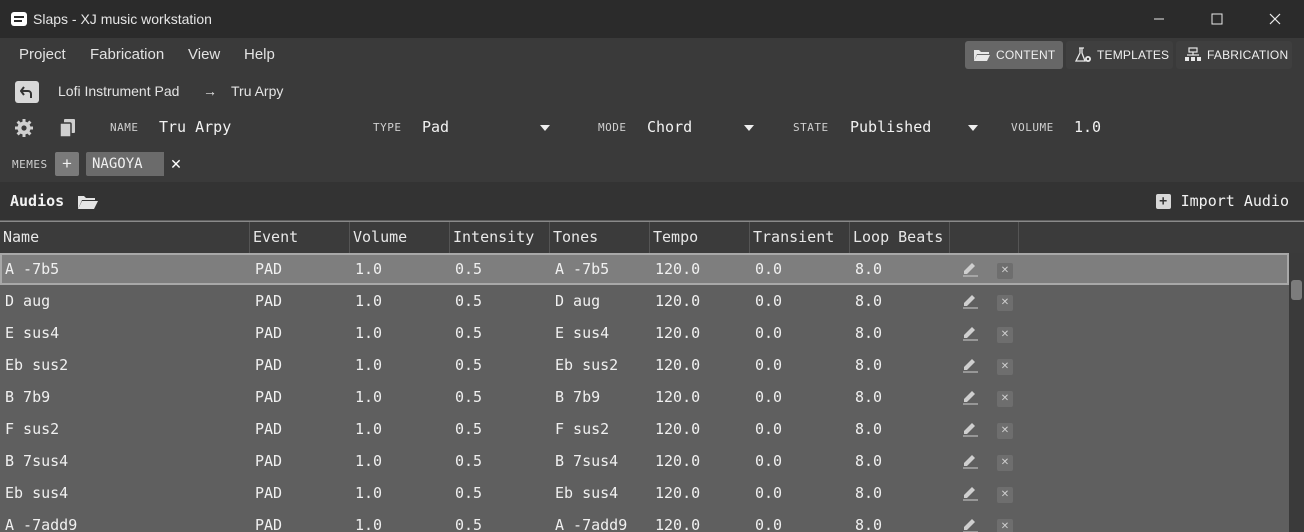 The width and height of the screenshot is (1304, 532). What do you see at coordinates (612, 127) in the screenshot?
I see `mode-label: MODE` at bounding box center [612, 127].